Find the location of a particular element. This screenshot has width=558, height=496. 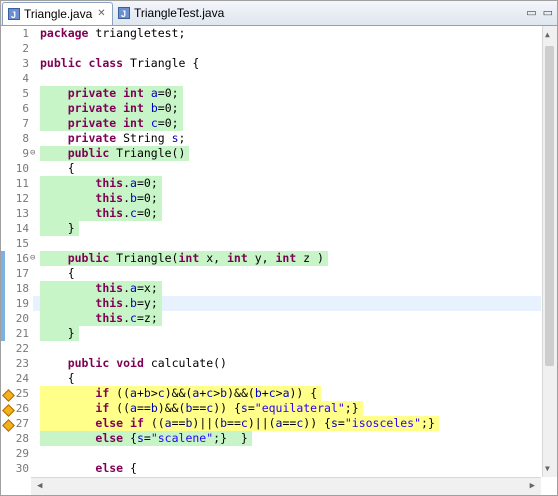

line-number: 22 is located at coordinates (22, 348).